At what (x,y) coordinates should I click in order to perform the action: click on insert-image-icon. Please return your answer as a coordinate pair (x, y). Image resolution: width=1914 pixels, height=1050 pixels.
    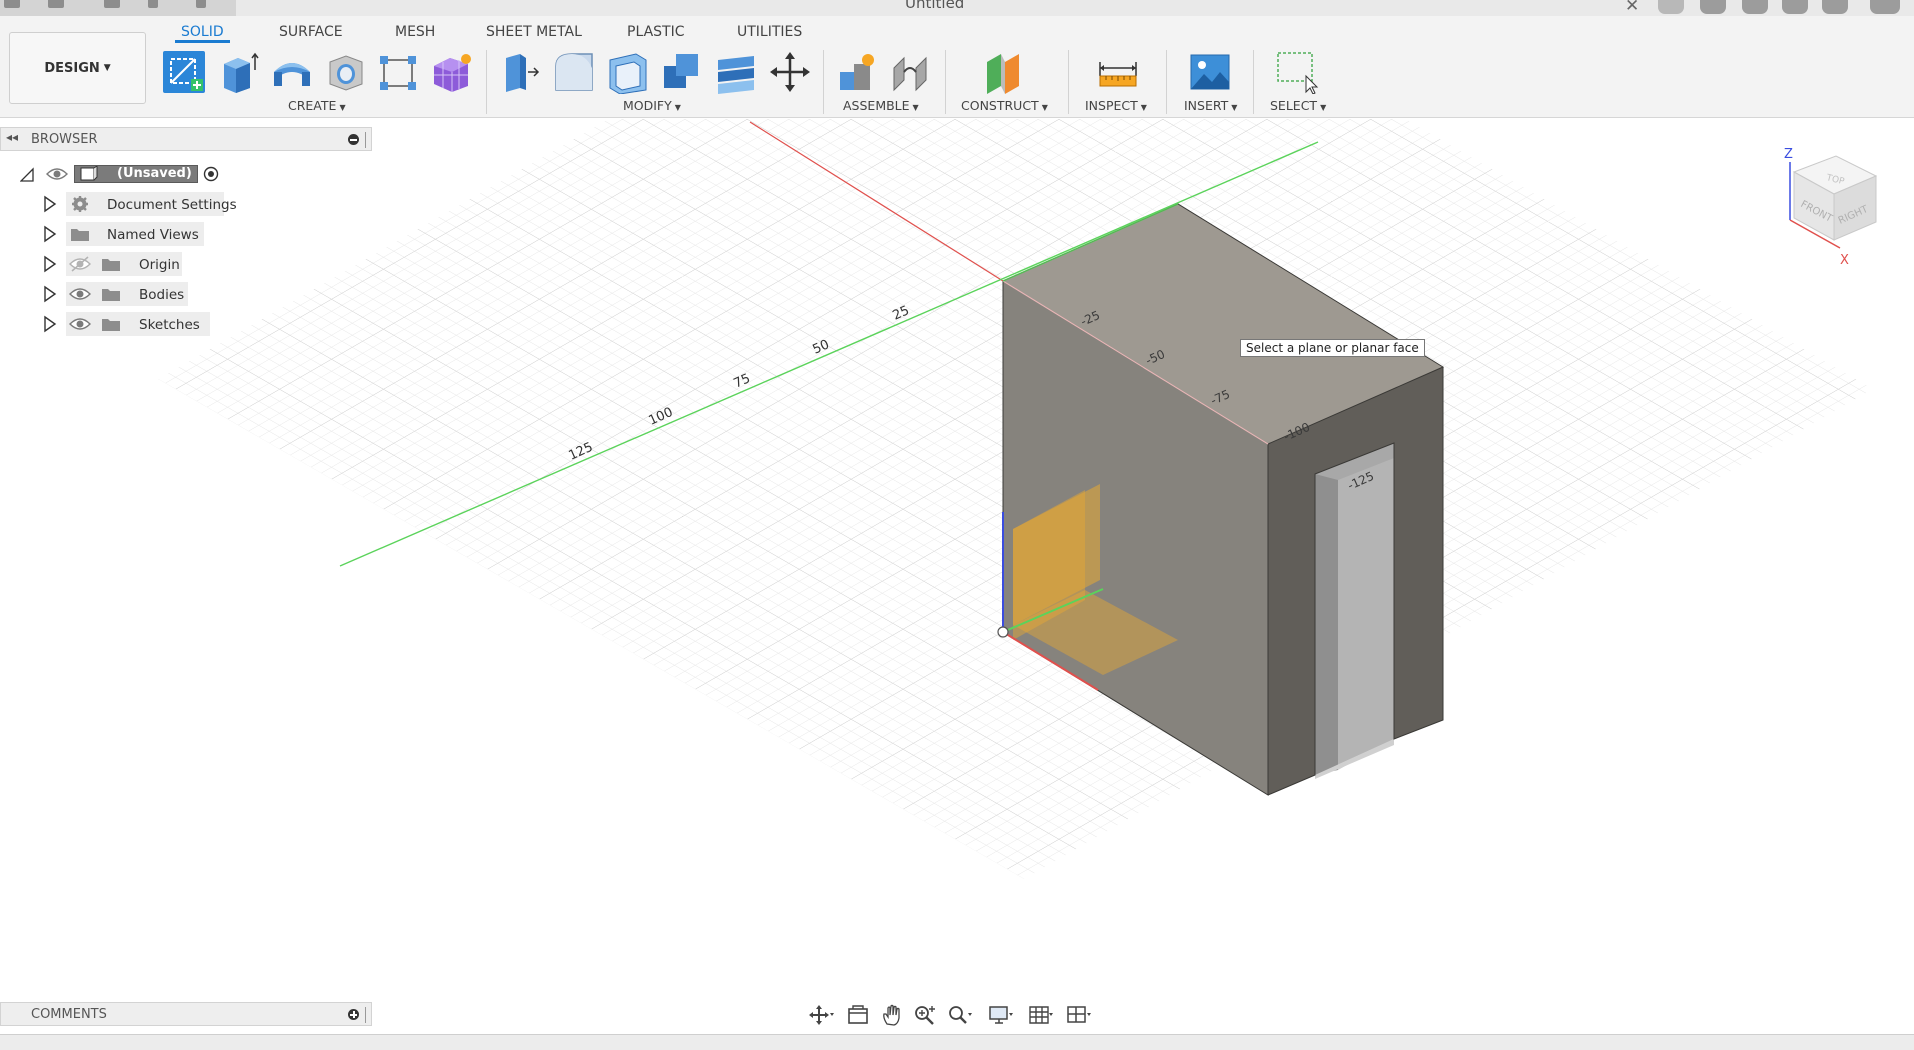
    Looking at the image, I should click on (1210, 72).